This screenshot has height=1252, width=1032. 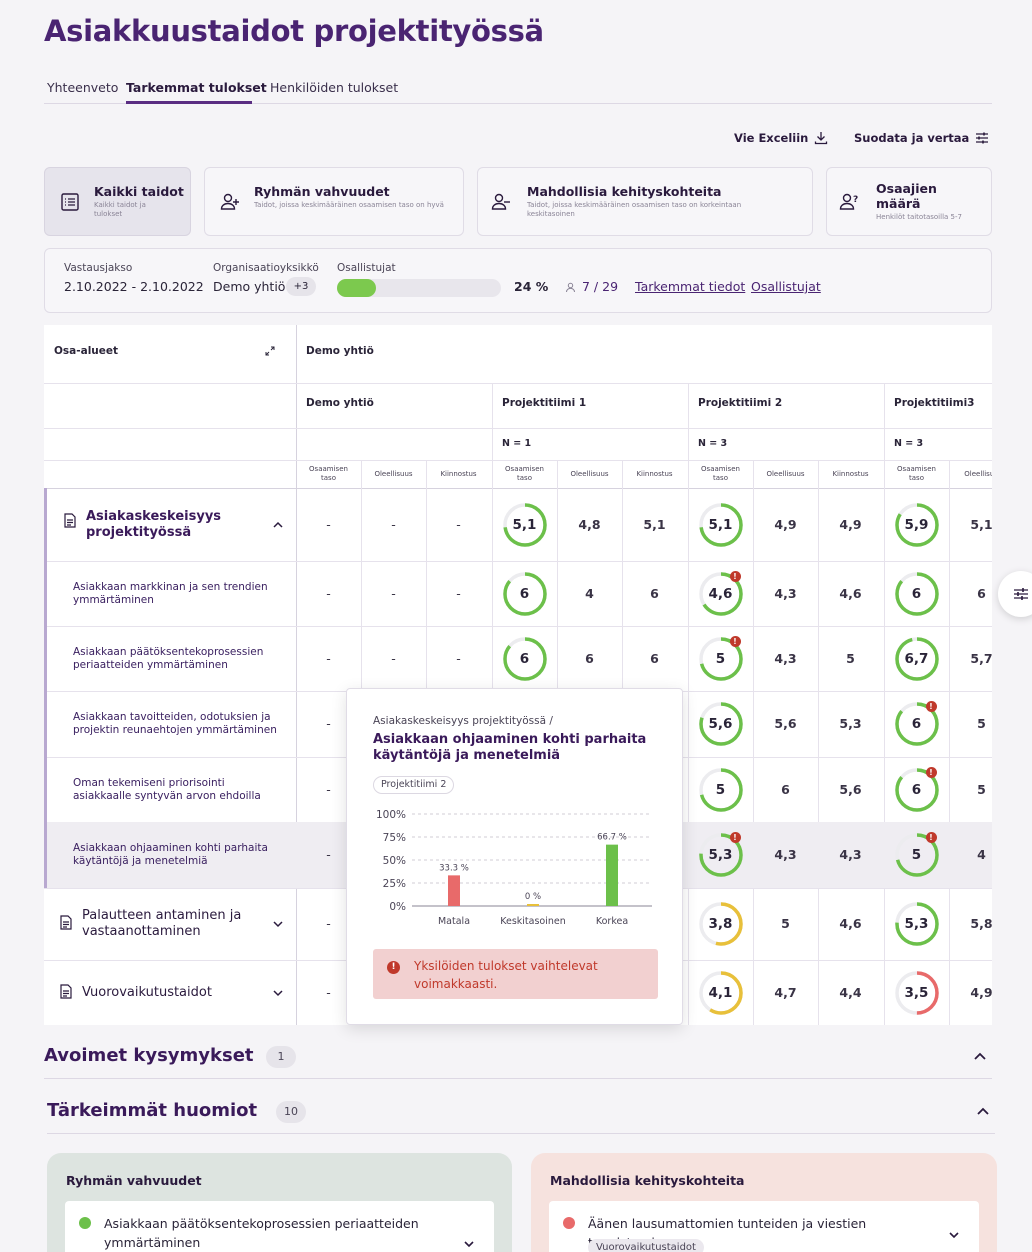 I want to click on score-cell: 4,3, so click(x=850, y=854).